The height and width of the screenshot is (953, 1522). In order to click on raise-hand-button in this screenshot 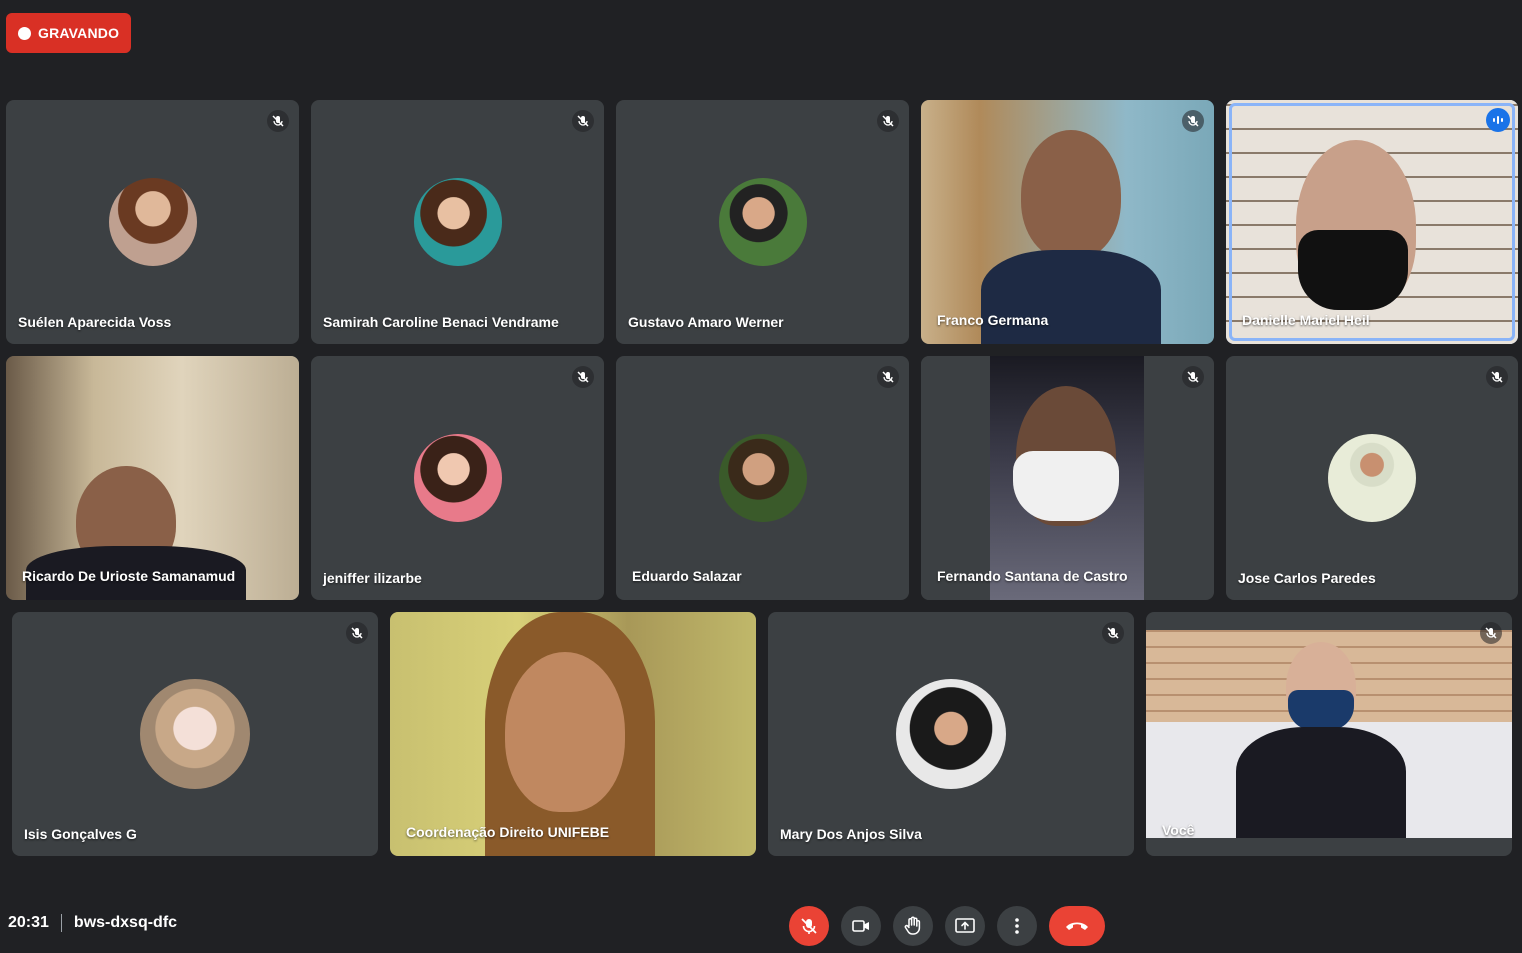, I will do `click(913, 926)`.